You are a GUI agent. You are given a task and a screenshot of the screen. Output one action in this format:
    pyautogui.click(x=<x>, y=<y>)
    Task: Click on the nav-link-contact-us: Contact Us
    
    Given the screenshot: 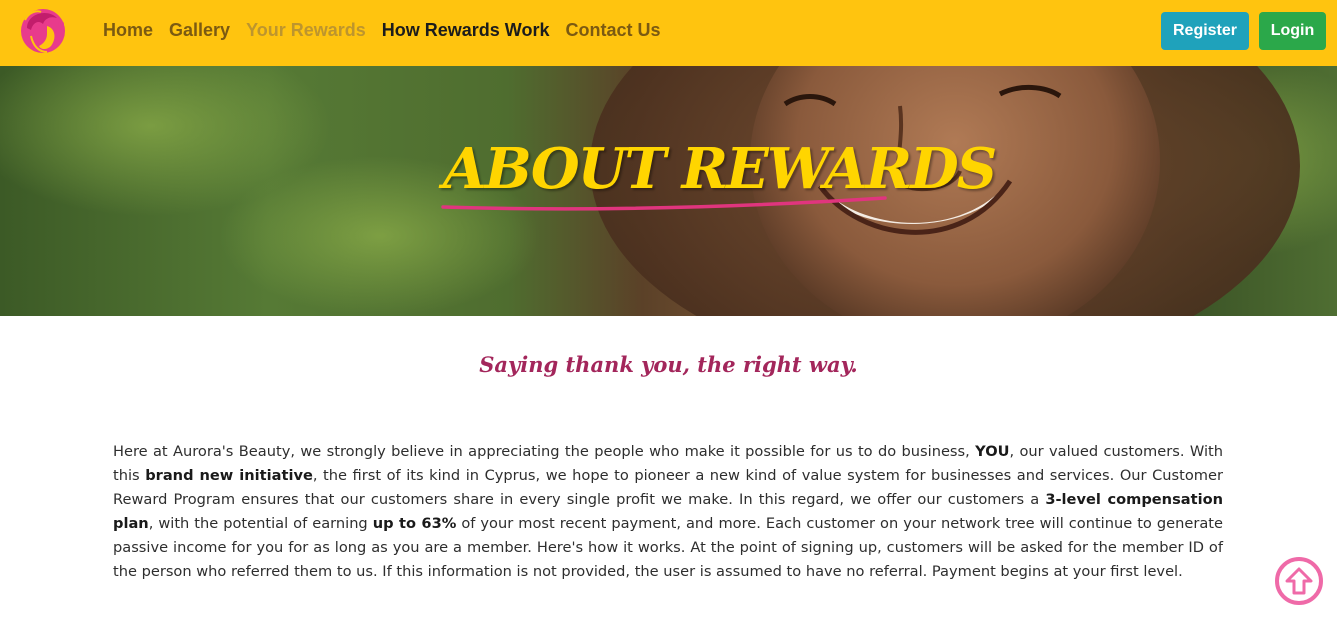 What is the action you would take?
    pyautogui.click(x=612, y=30)
    